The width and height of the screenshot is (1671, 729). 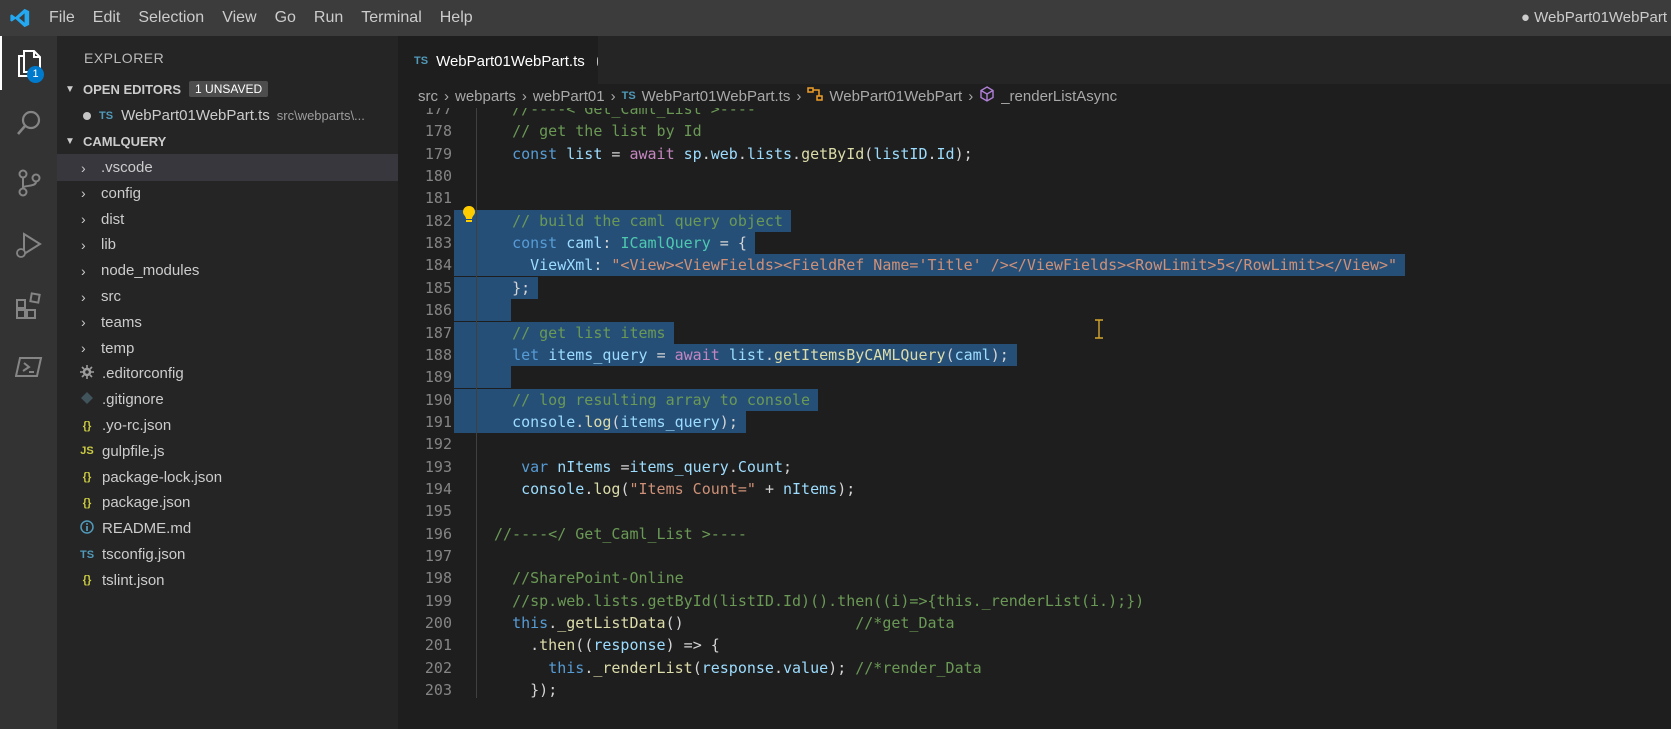 What do you see at coordinates (28, 245) in the screenshot?
I see `run-debug-icon` at bounding box center [28, 245].